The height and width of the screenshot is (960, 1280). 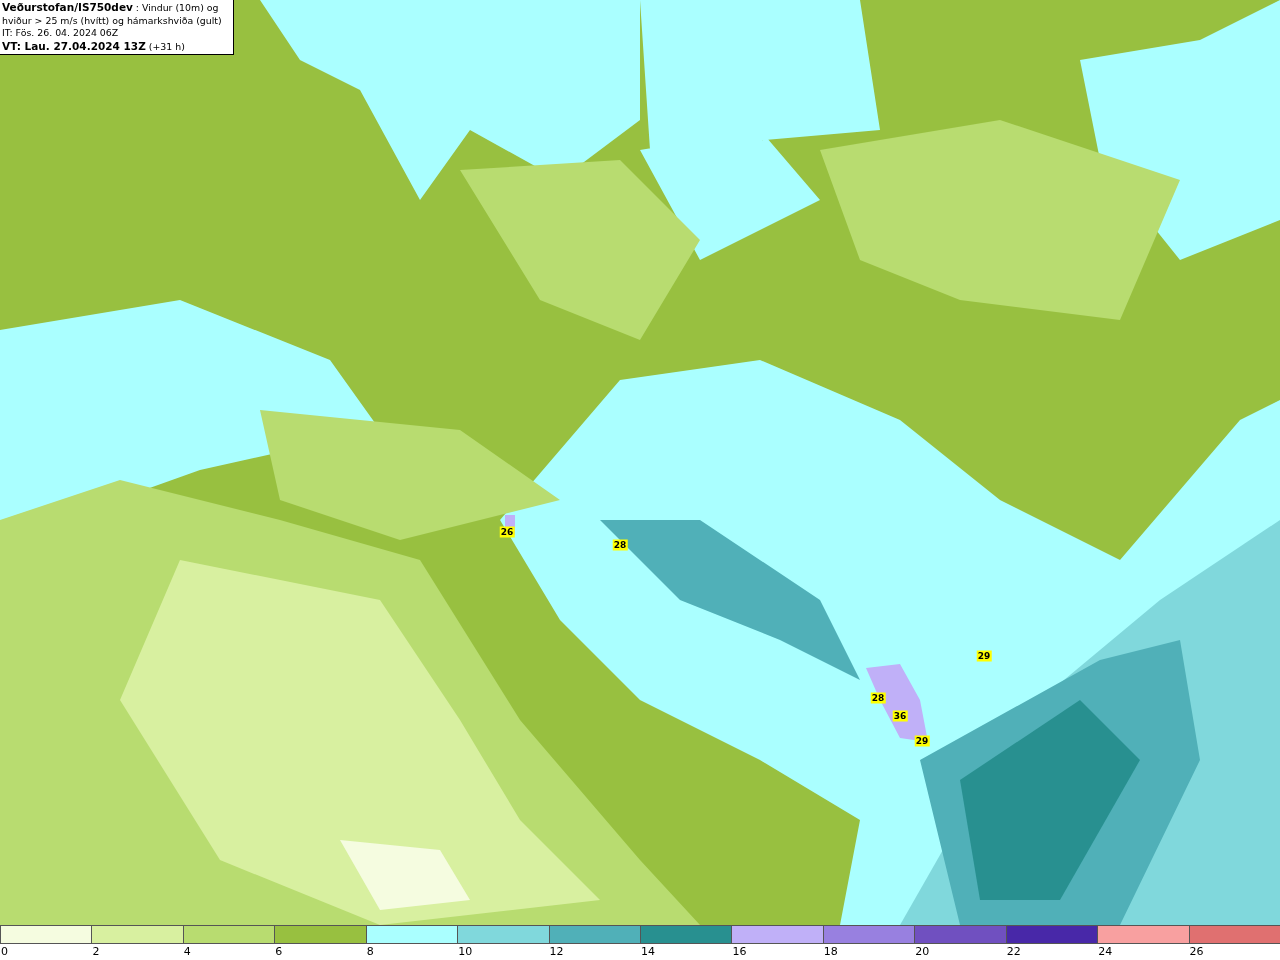 I want to click on valid-time: VT: Lau. 27.04.2024 13Z (+31 h), so click(x=94, y=46).